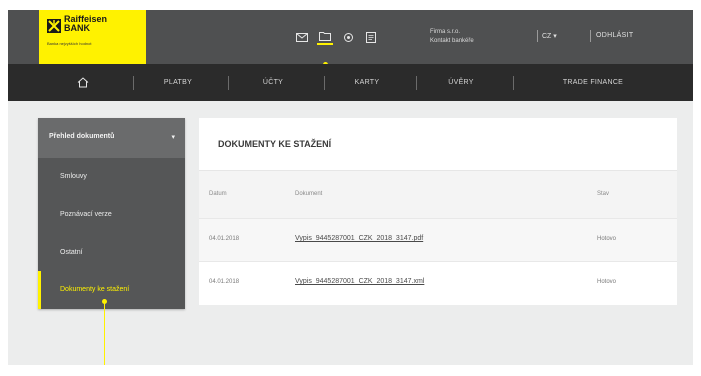 This screenshot has height=376, width=701. I want to click on nav-loans: ÚVĚRY, so click(461, 82).